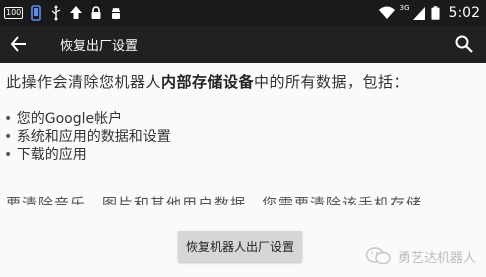 This screenshot has width=486, height=277. Describe the element at coordinates (429, 13) in the screenshot. I see `status-bar-right-icons: 3G 5:02` at that location.